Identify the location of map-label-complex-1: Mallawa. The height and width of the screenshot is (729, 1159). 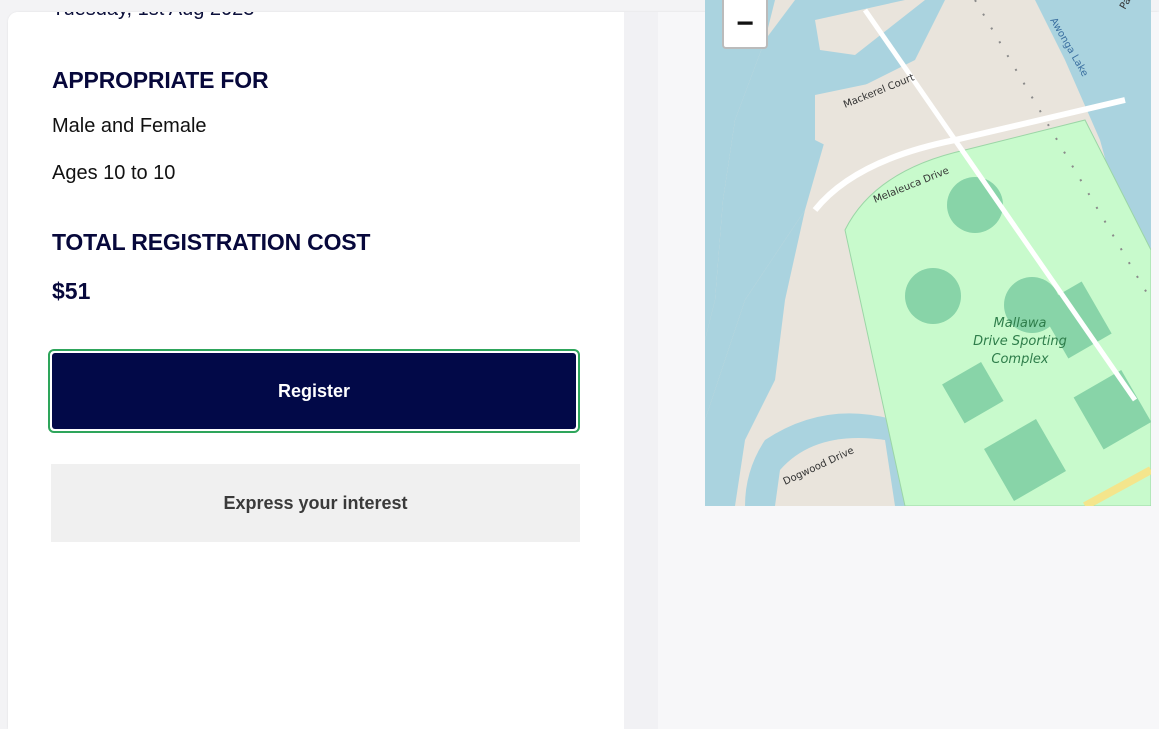
(1020, 323).